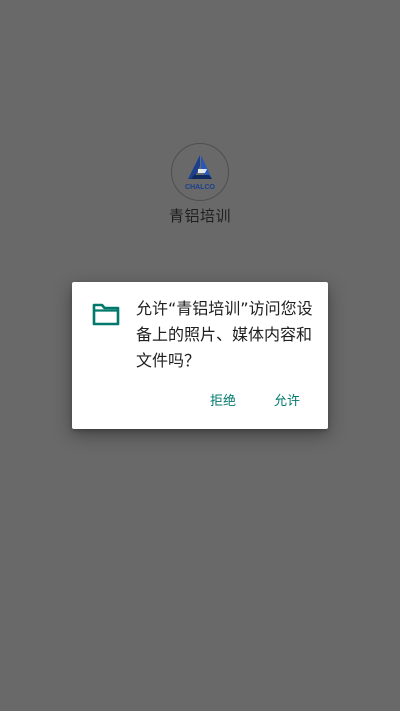 Image resolution: width=400 pixels, height=711 pixels. What do you see at coordinates (199, 216) in the screenshot?
I see `app-name: 青铝培训` at bounding box center [199, 216].